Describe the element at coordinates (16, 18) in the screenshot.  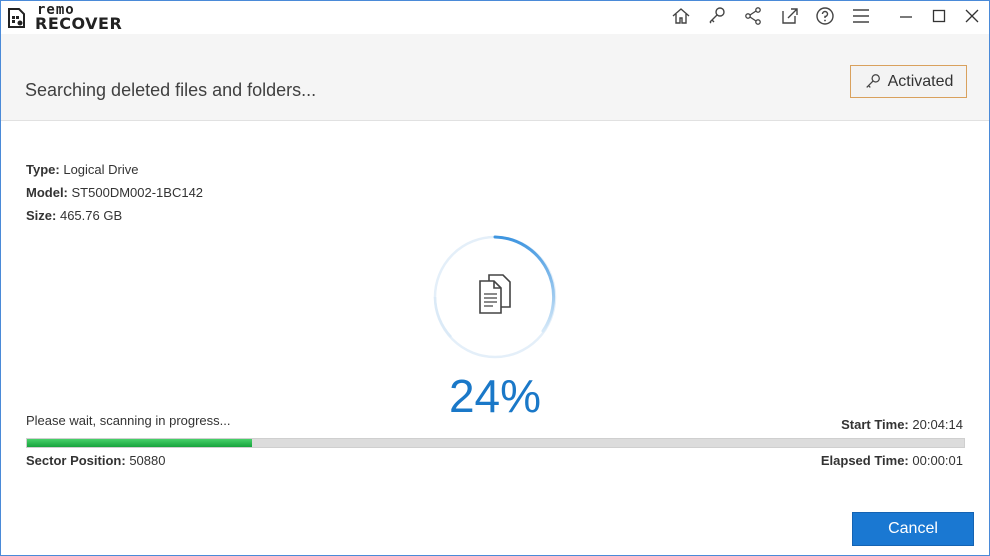
I see `logo-icon` at that location.